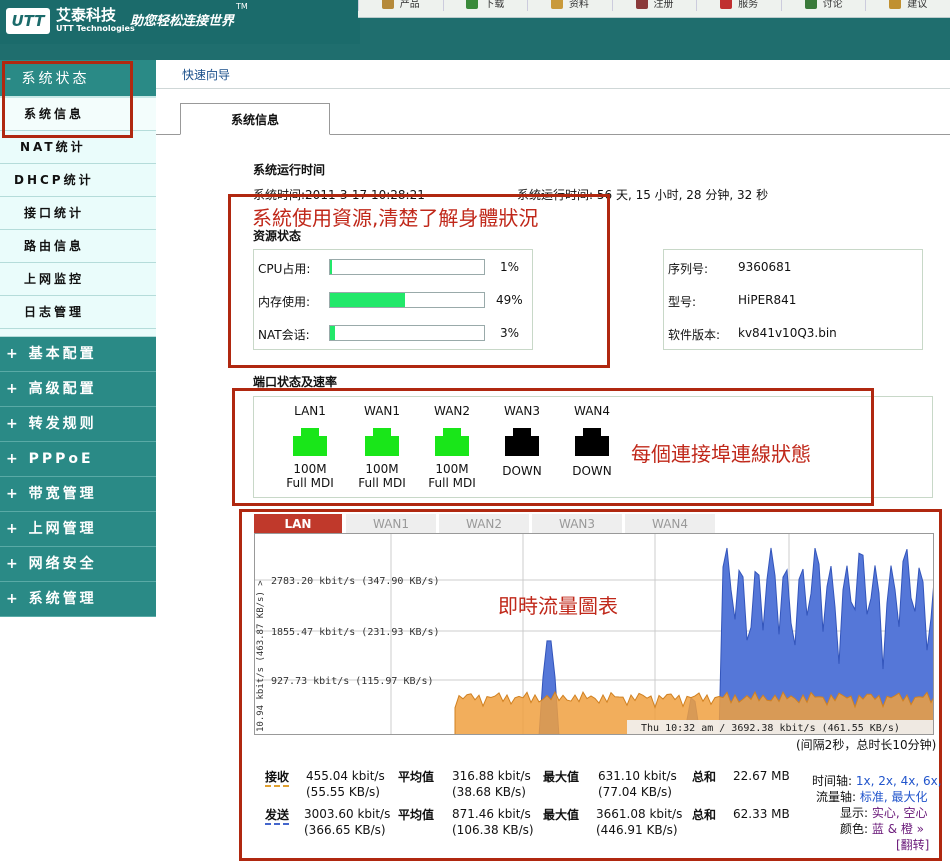  What do you see at coordinates (787, 333) in the screenshot?
I see `firmware-value: kv841v10Q3.bin` at bounding box center [787, 333].